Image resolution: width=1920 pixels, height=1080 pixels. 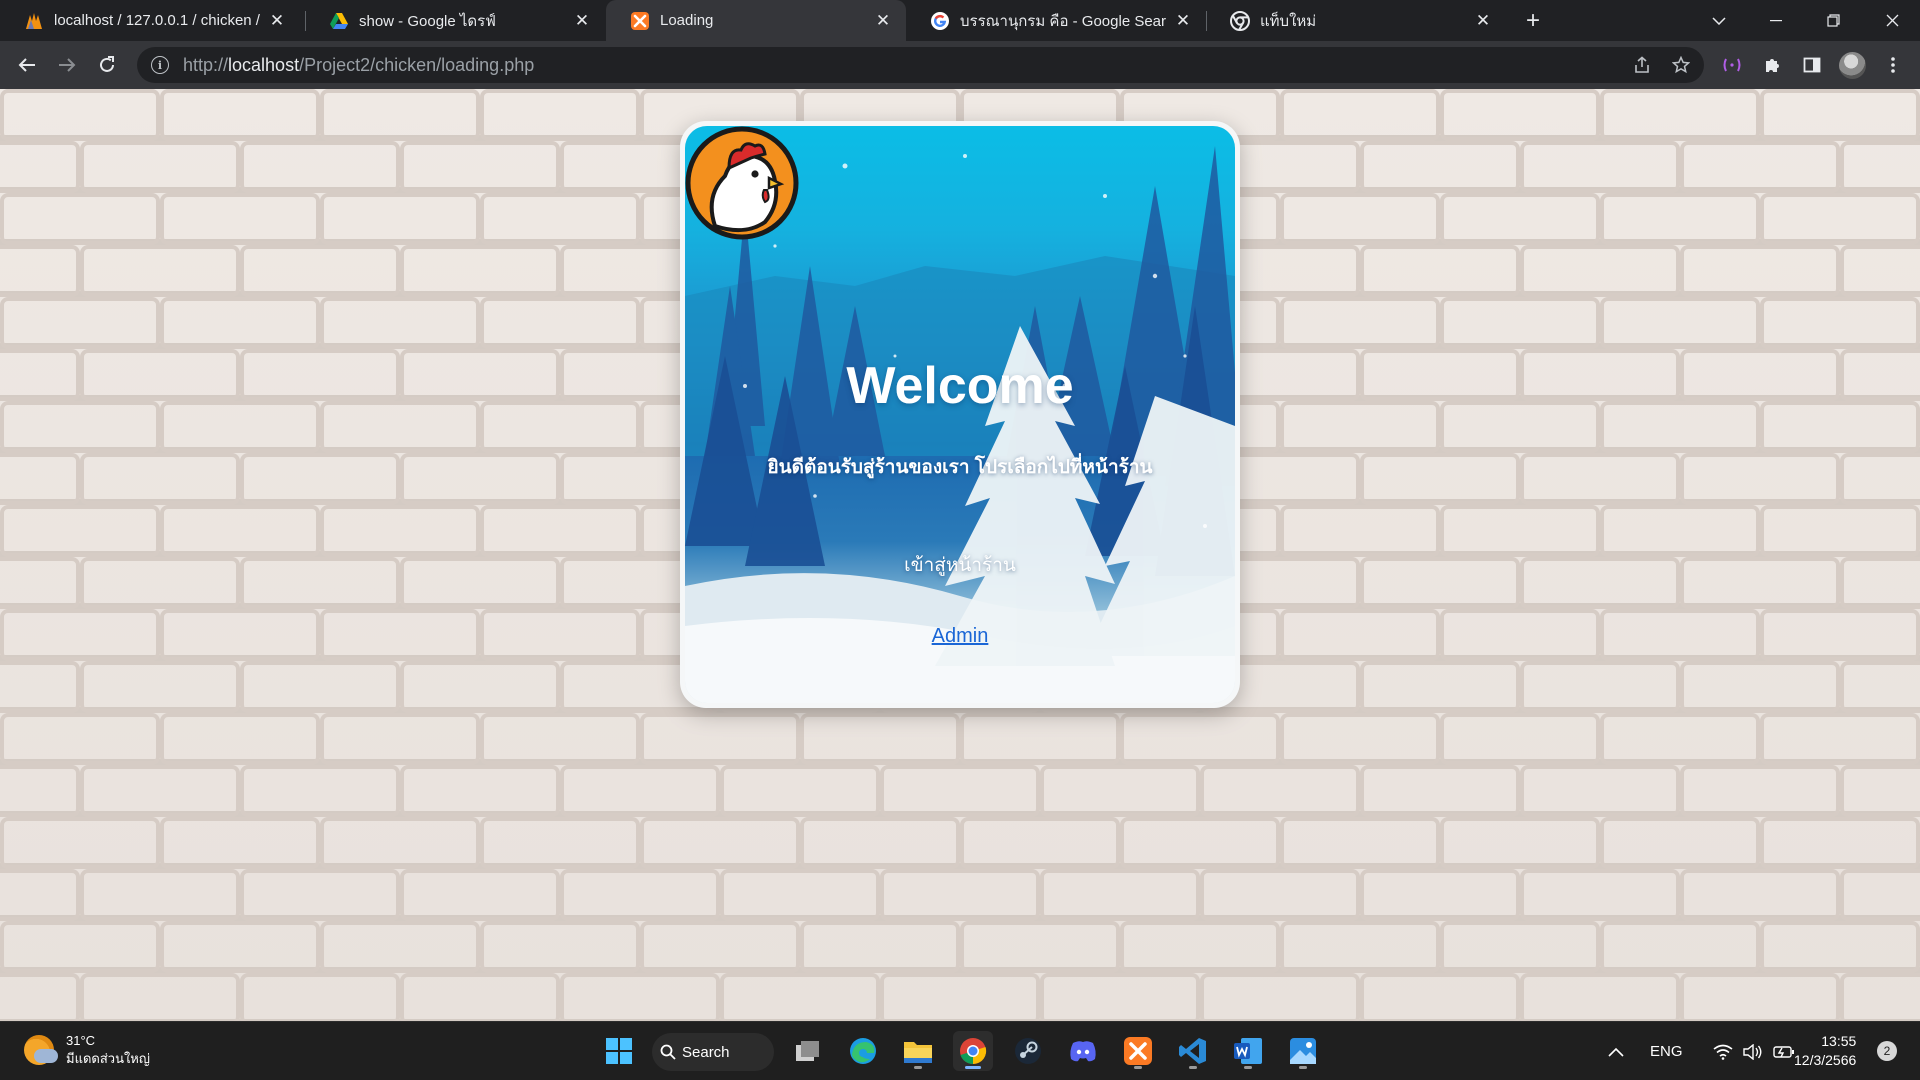 What do you see at coordinates (427, 21) in the screenshot?
I see `tab-title: show - Google ไดรฟ์` at bounding box center [427, 21].